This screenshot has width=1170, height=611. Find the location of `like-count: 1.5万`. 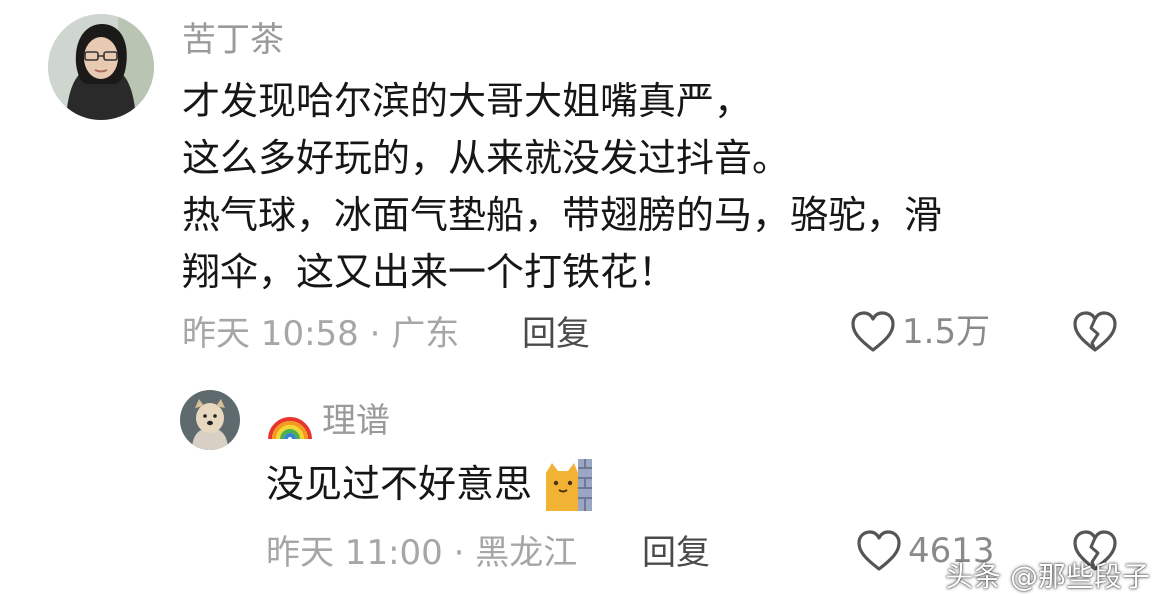

like-count: 1.5万 is located at coordinates (946, 332).